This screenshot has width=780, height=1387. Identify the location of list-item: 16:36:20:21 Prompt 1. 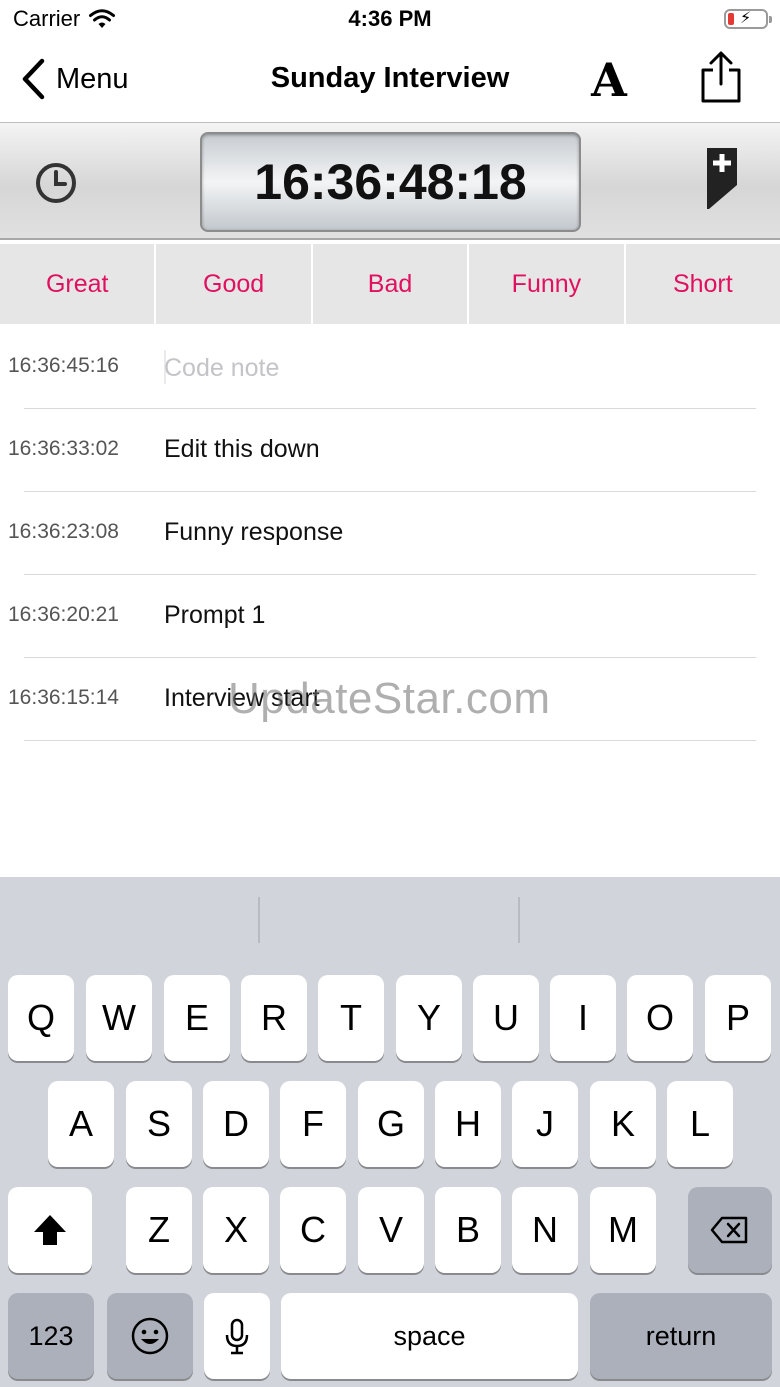
(390, 616).